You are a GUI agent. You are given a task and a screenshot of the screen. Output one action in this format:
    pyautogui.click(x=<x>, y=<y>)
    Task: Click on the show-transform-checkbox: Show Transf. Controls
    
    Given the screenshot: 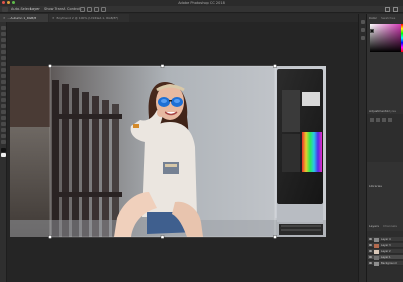 What is the action you would take?
    pyautogui.click(x=62, y=9)
    